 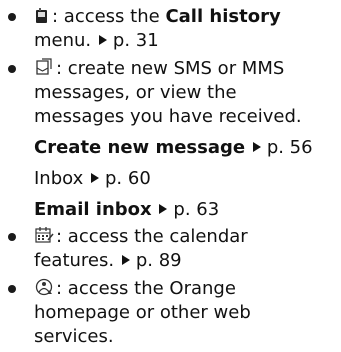 What do you see at coordinates (289, 147) in the screenshot?
I see `create-new-message-page-ref: p. 56` at bounding box center [289, 147].